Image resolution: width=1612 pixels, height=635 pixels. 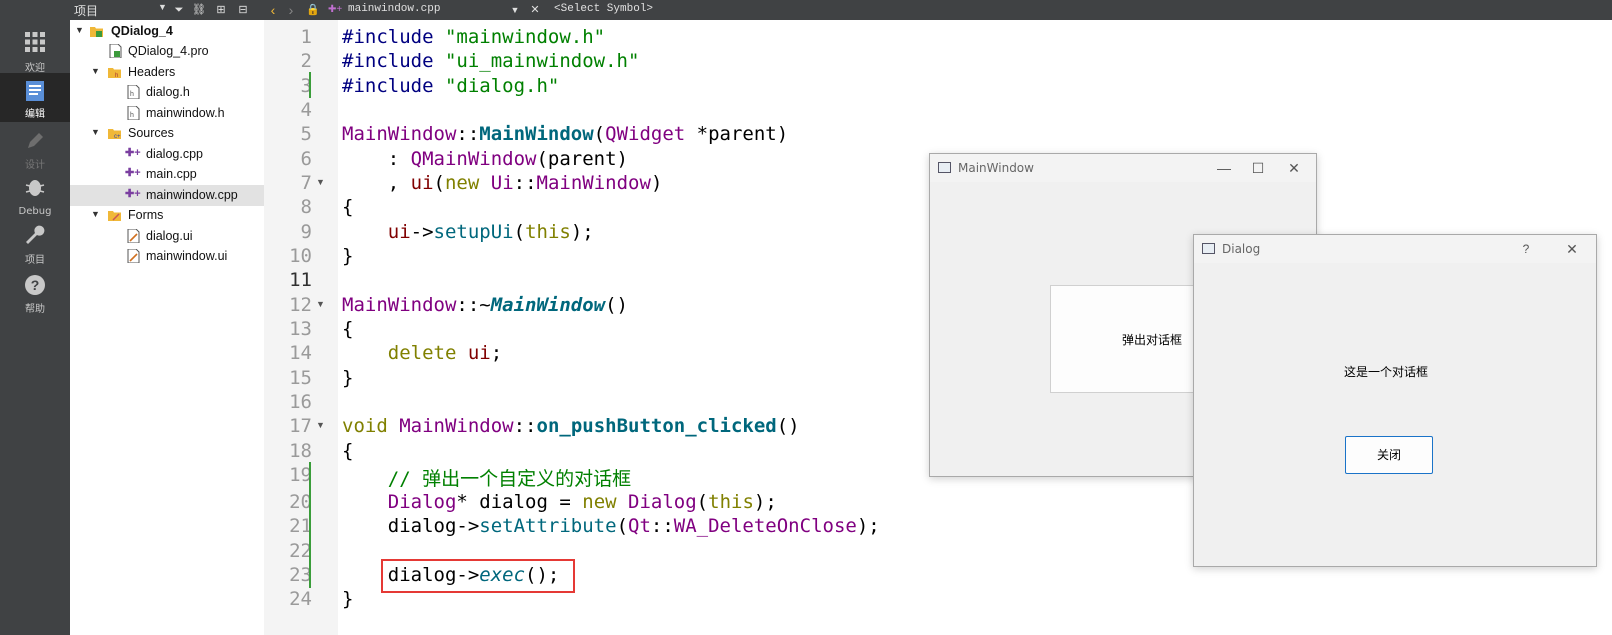 What do you see at coordinates (1526, 249) in the screenshot?
I see `help-icon: ?` at bounding box center [1526, 249].